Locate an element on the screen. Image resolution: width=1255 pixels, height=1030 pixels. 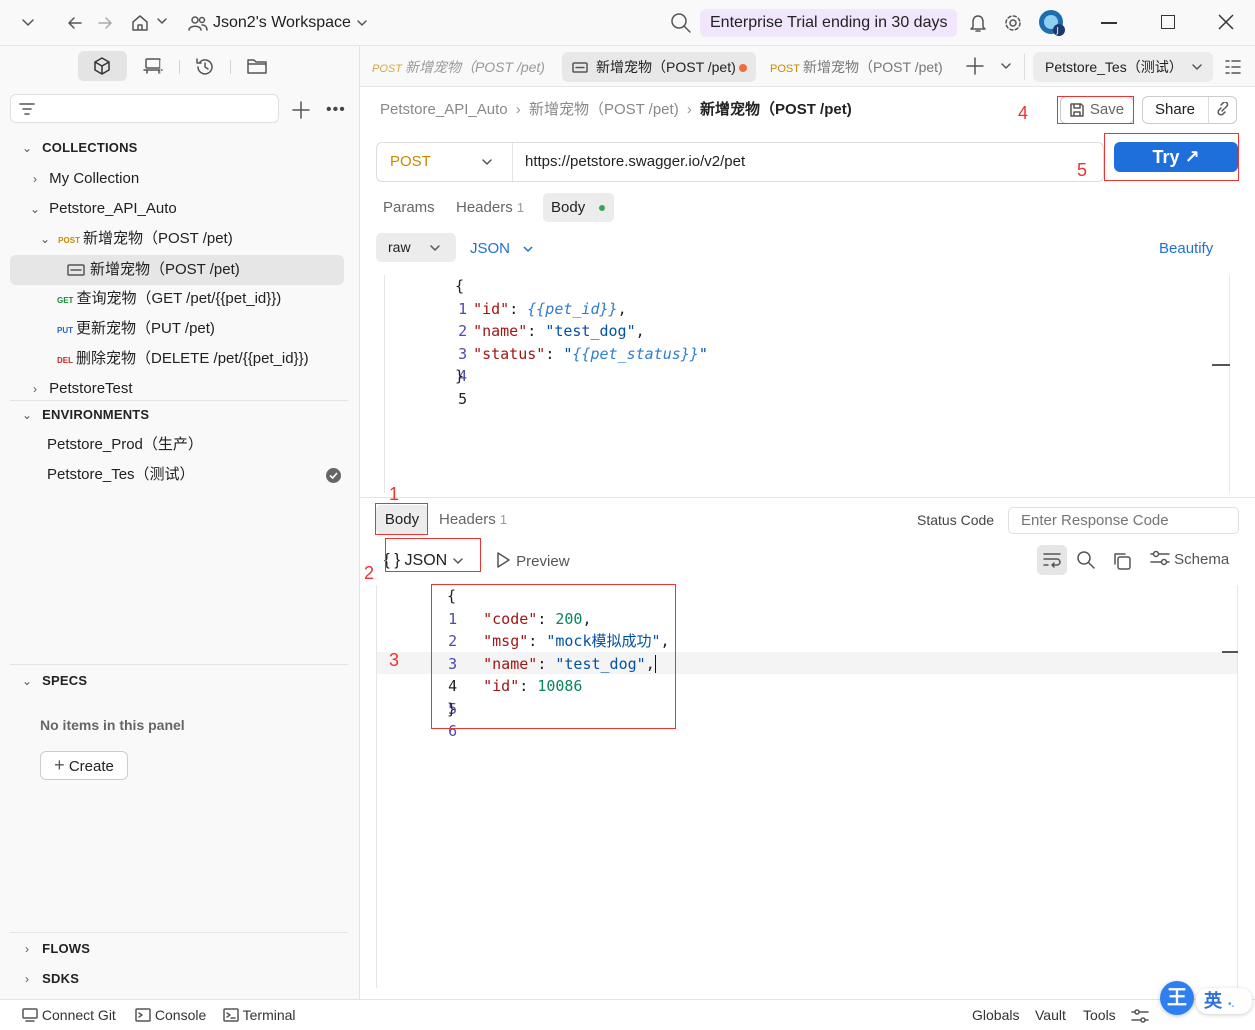
share-button: Share is located at coordinates (1189, 110).